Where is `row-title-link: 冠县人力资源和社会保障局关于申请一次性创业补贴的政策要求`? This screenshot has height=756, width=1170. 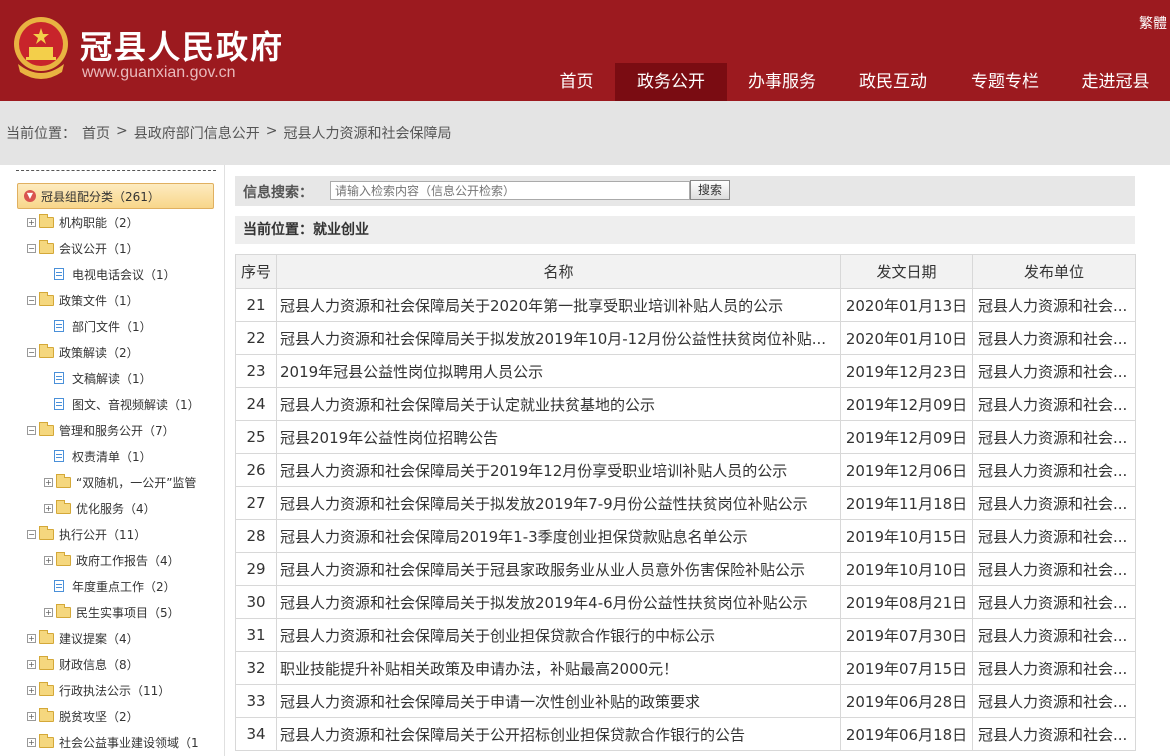
row-title-link: 冠县人力资源和社会保障局关于申请一次性创业补贴的政策要求 is located at coordinates (558, 701).